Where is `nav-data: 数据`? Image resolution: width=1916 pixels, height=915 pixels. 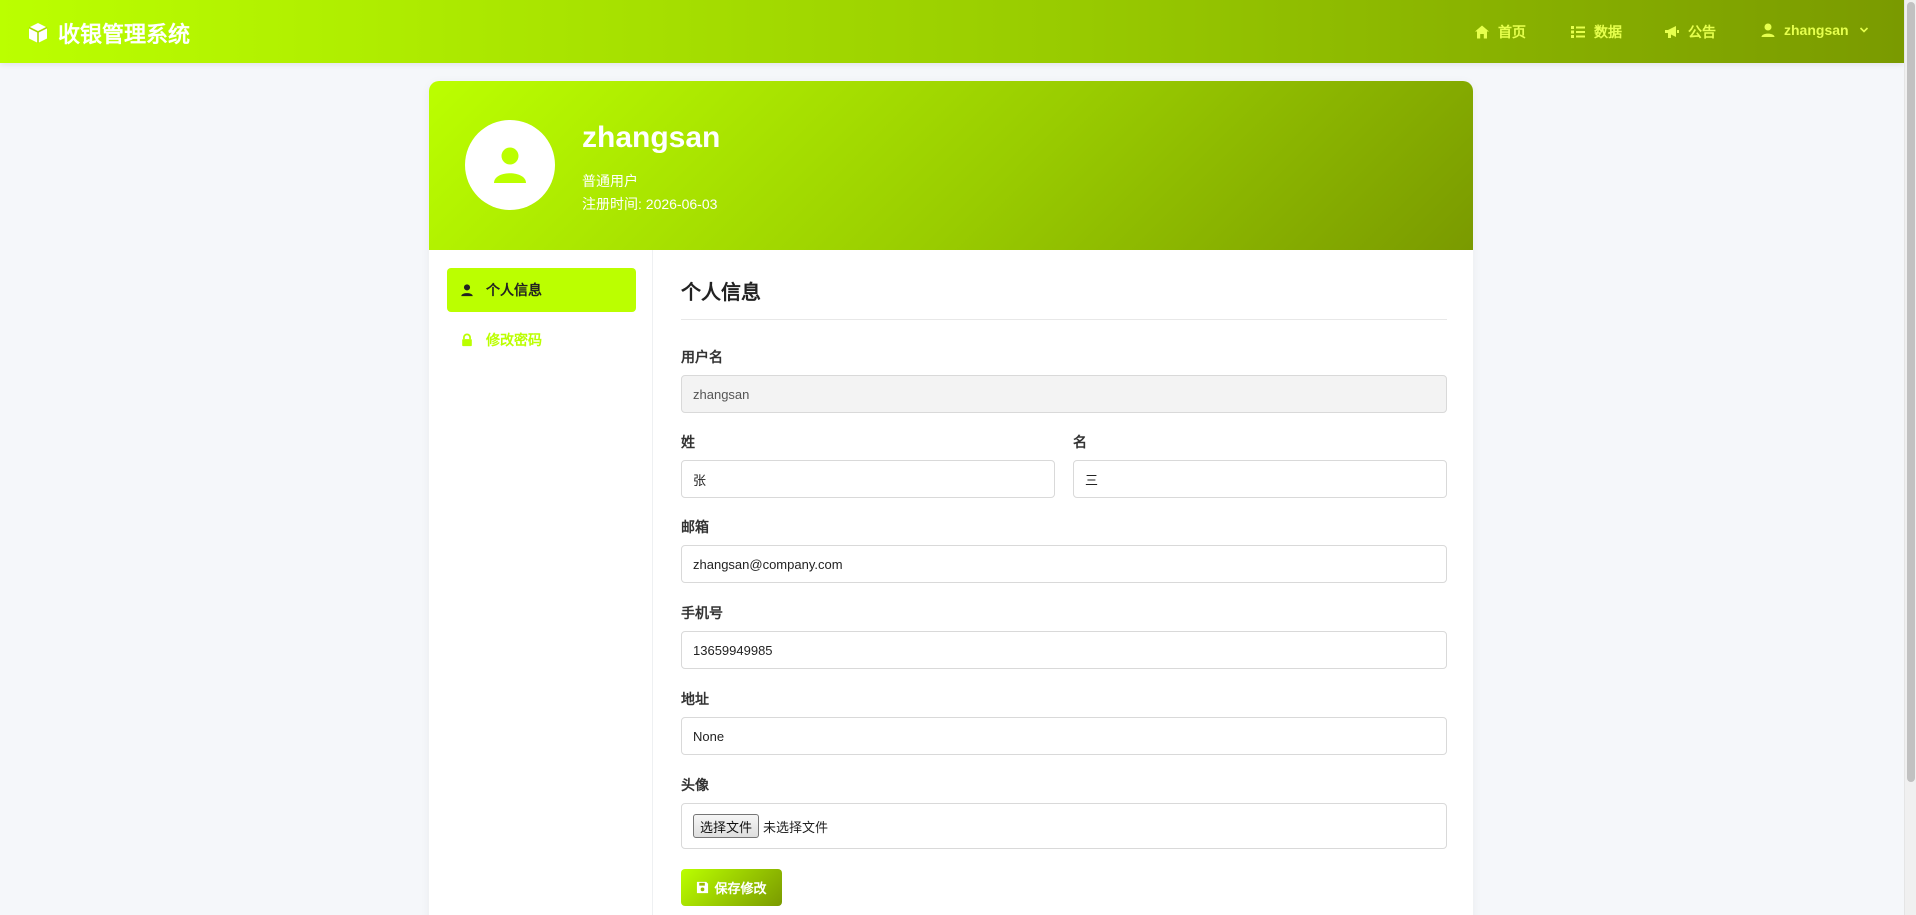 nav-data: 数据 is located at coordinates (1596, 32).